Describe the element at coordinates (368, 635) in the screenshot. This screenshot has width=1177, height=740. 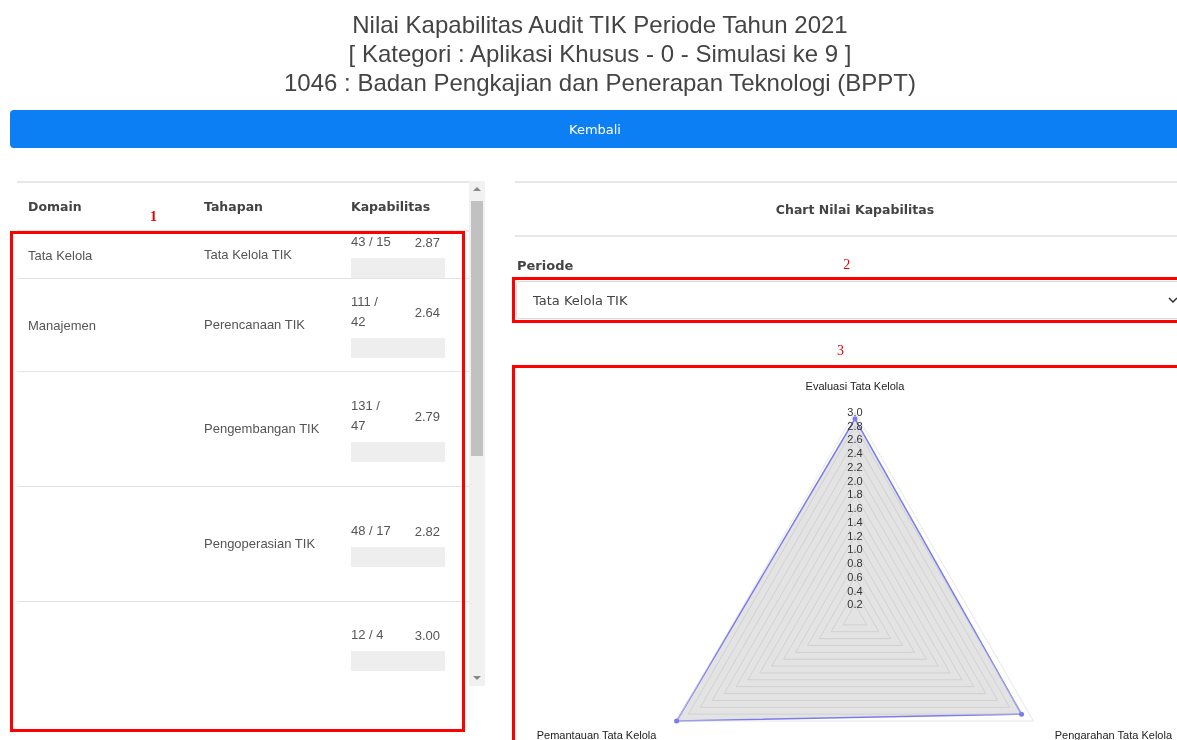
I see `score-ratio: 12 / 4` at that location.